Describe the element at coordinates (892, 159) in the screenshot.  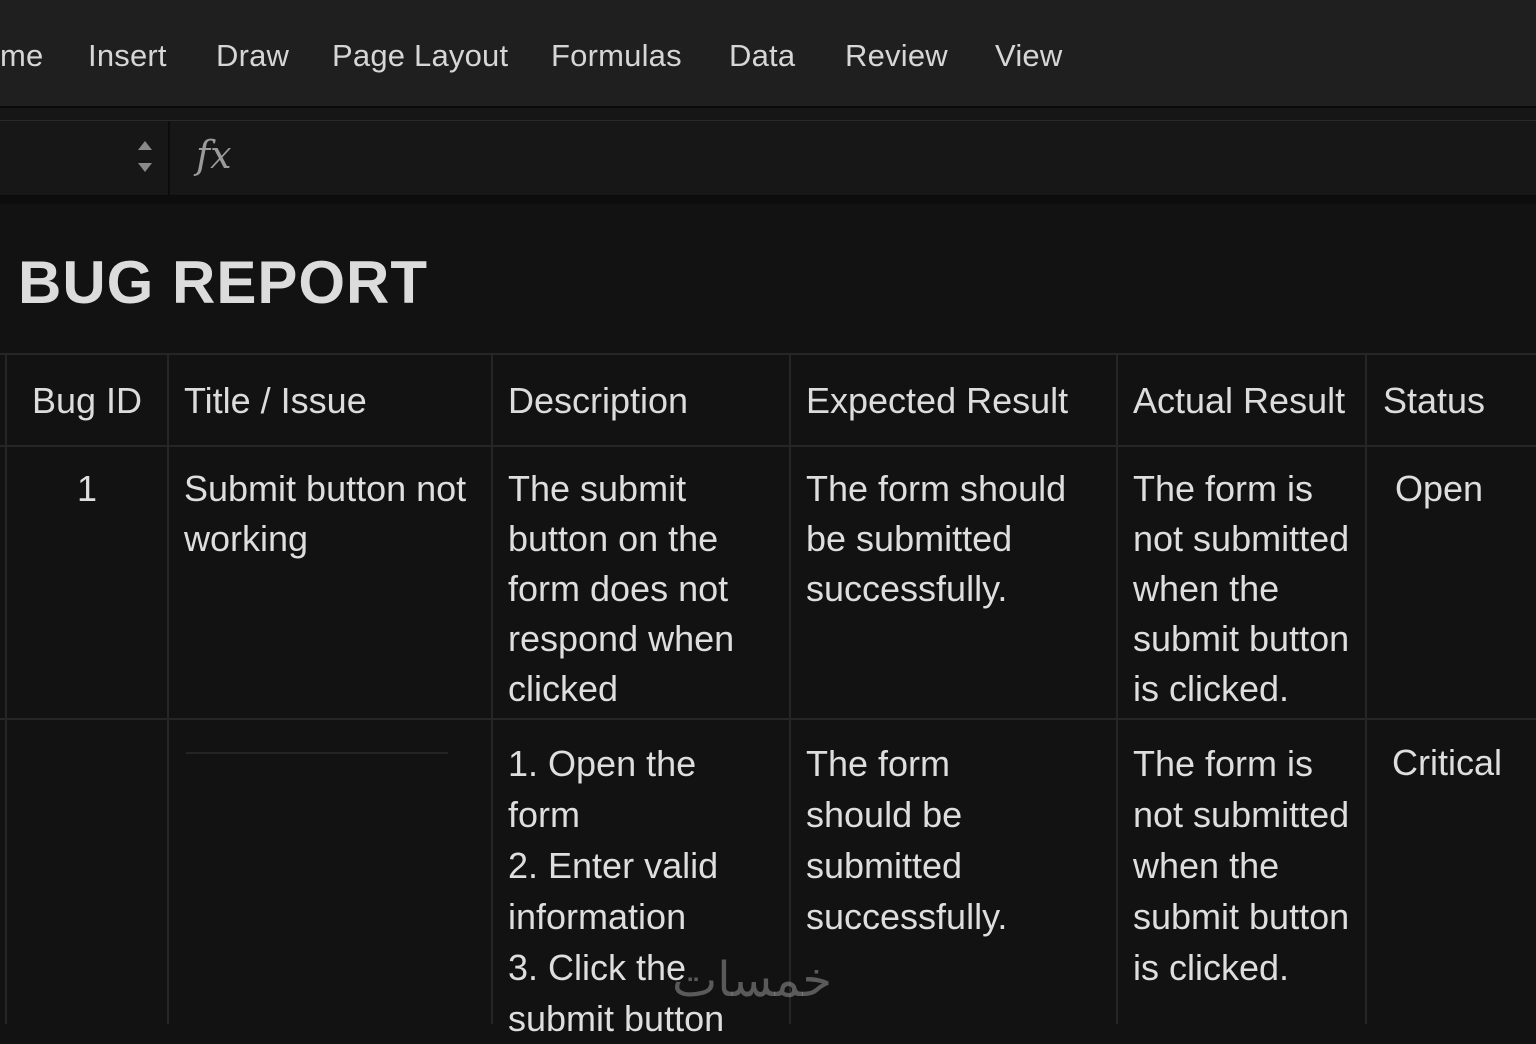
I see `formula-input` at that location.